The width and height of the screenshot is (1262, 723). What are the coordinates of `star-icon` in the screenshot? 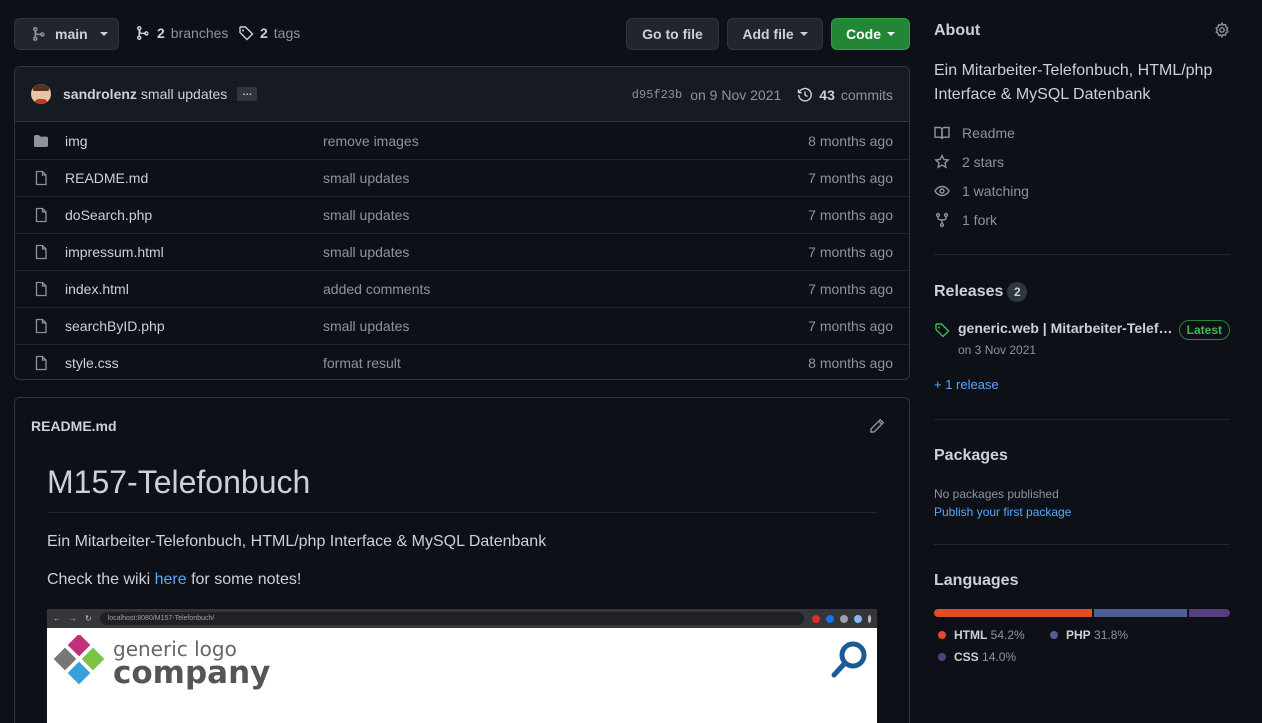 It's located at (942, 162).